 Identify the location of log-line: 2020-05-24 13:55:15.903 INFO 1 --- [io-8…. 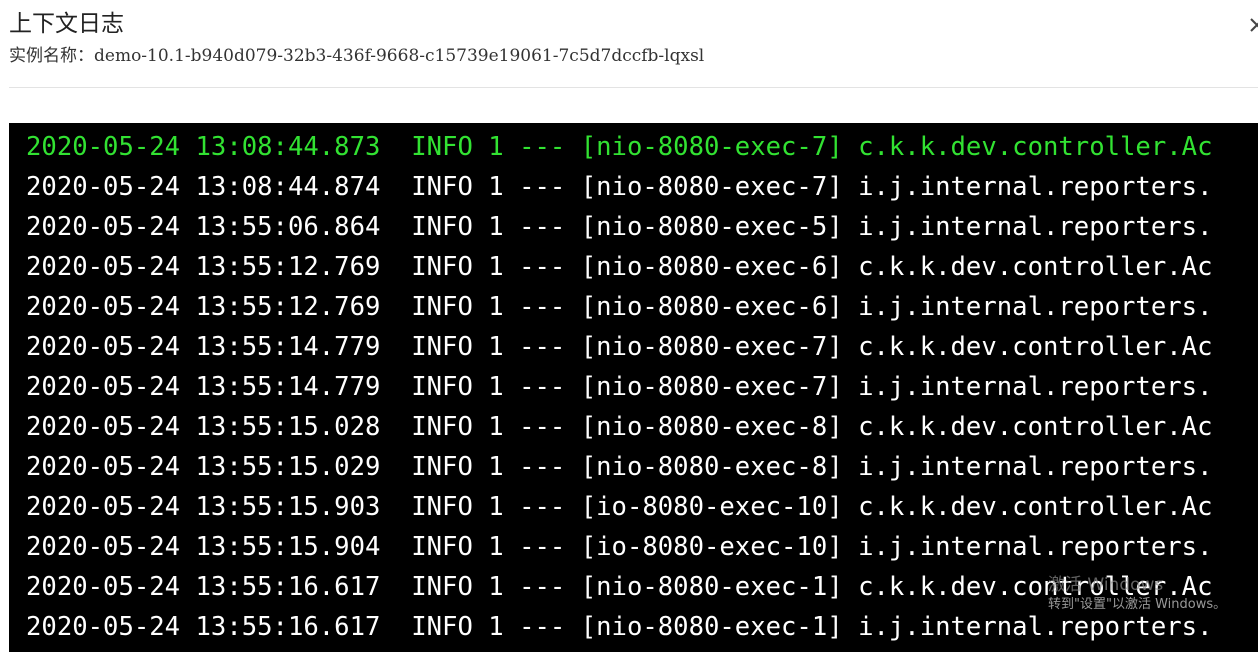
(619, 507).